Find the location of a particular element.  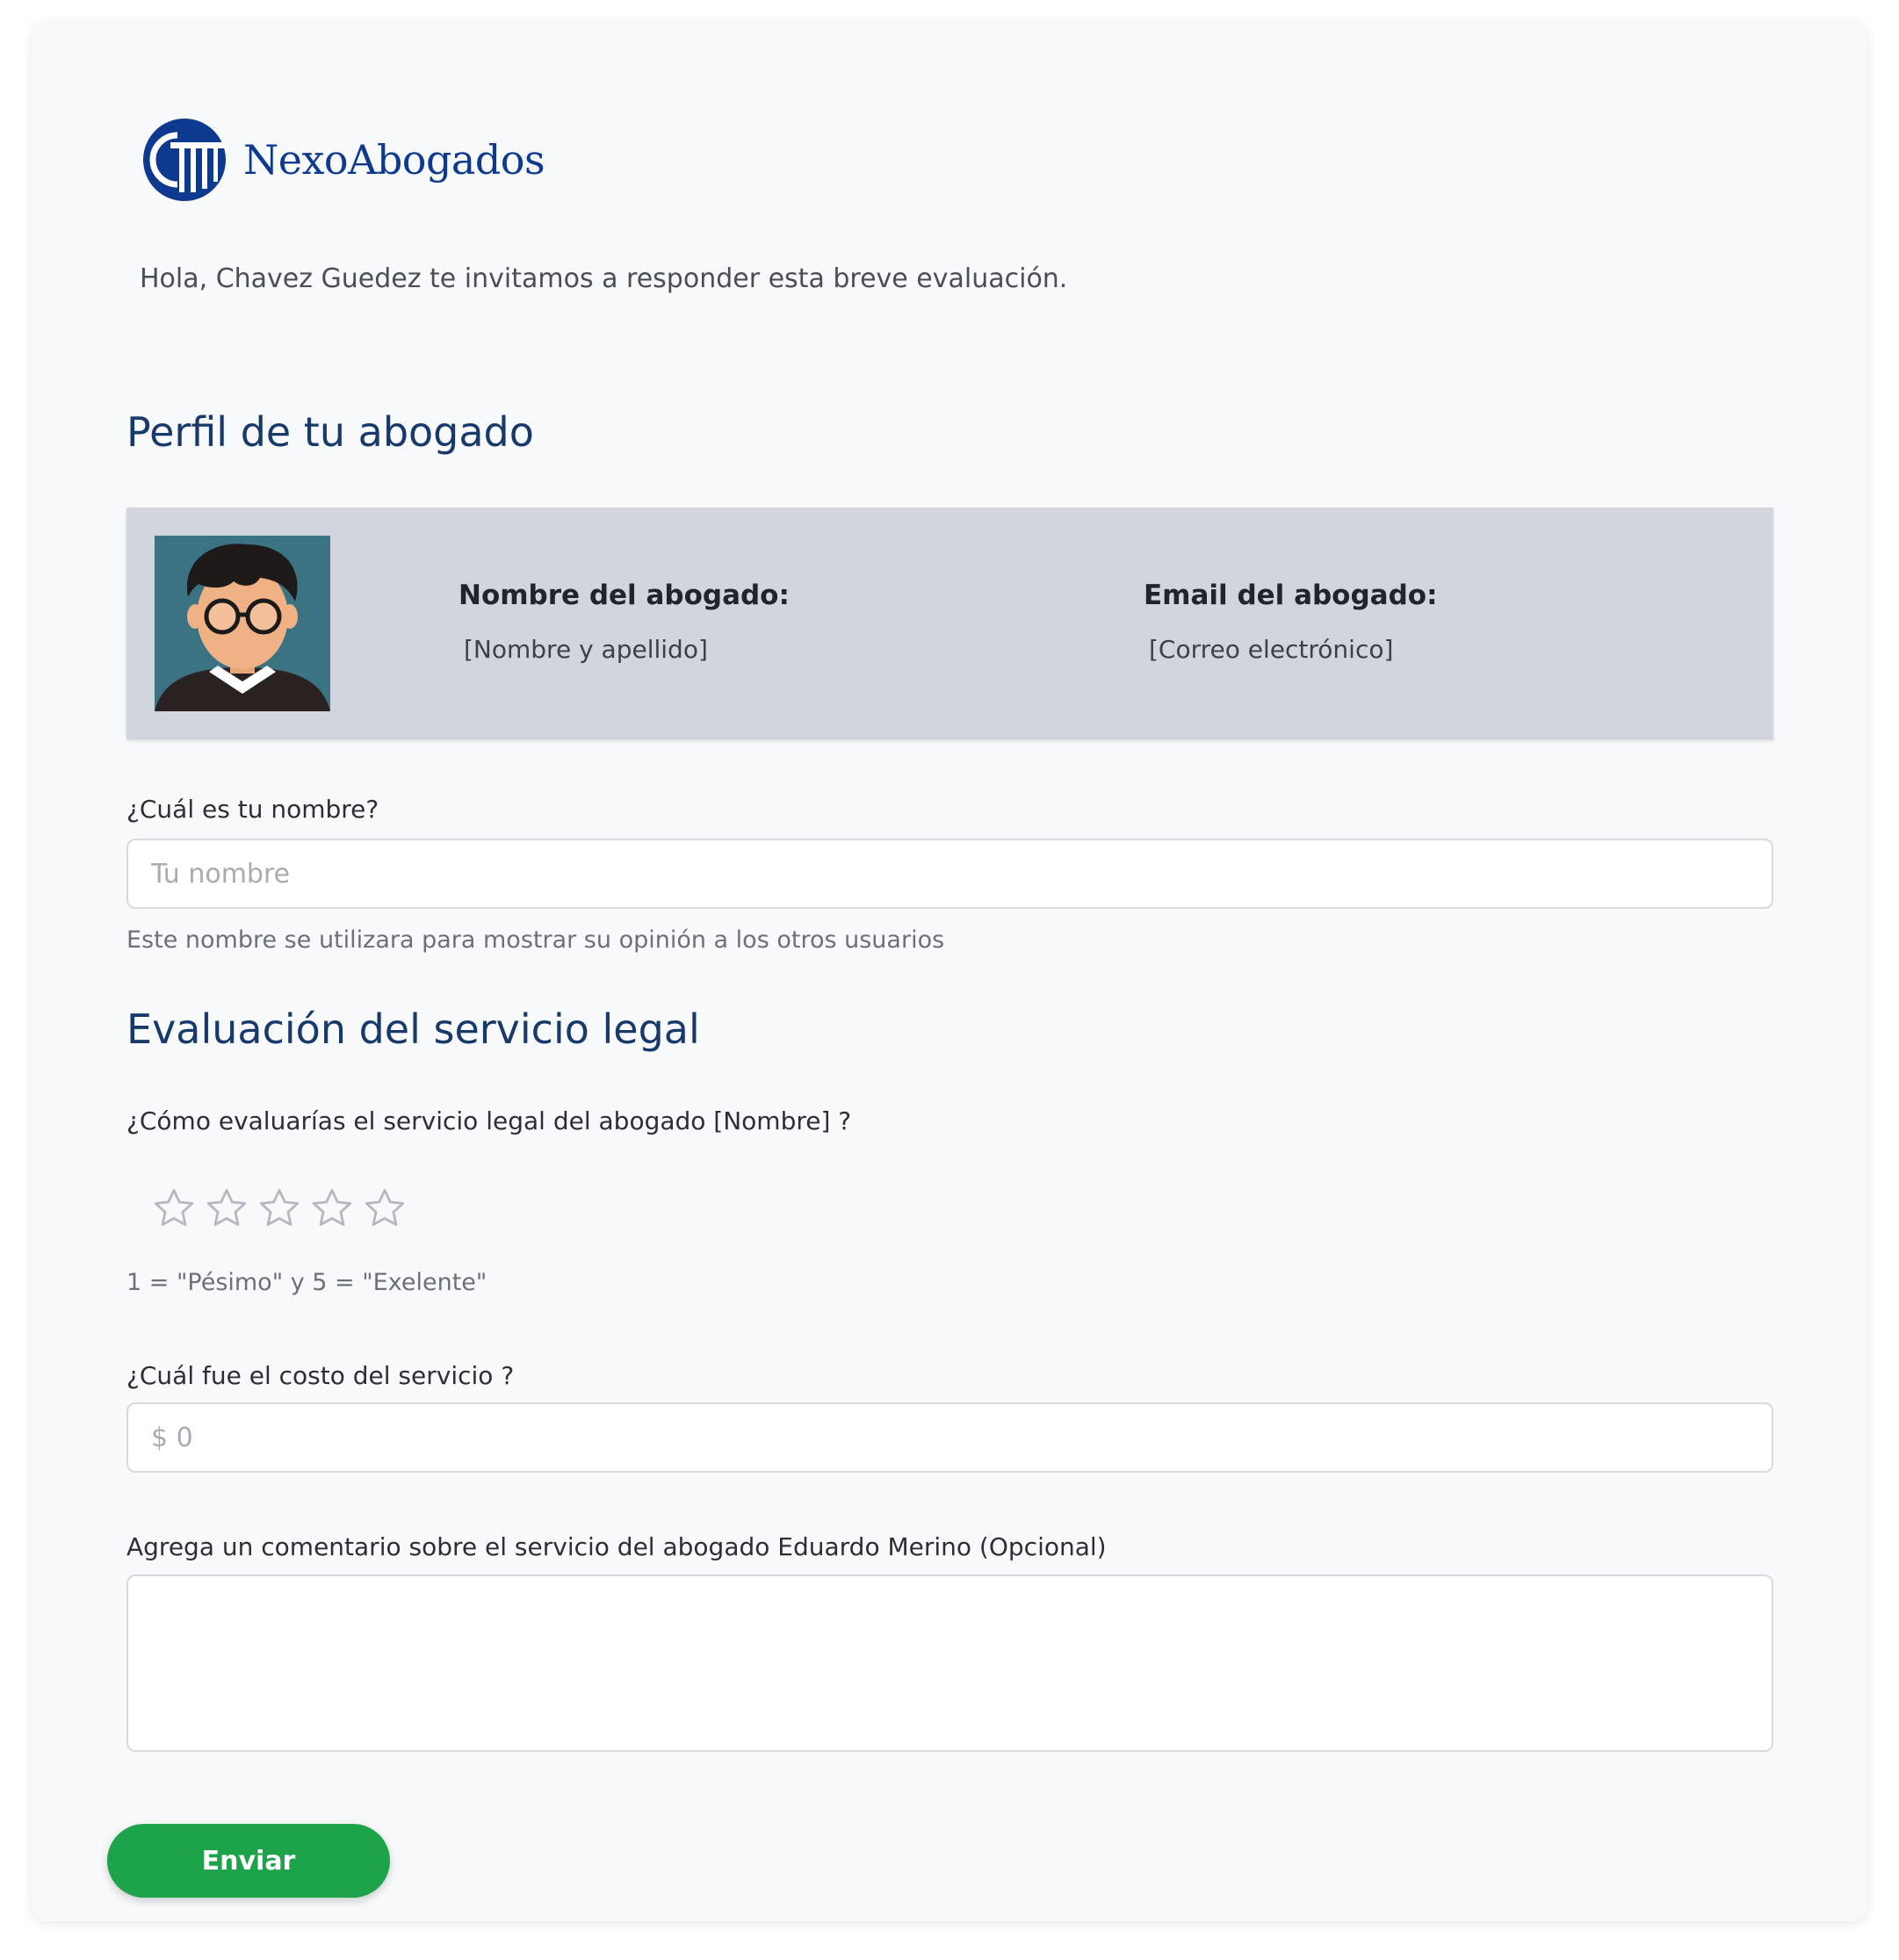

evaluation-section-title: Evaluación del servicio legal is located at coordinates (413, 1029).